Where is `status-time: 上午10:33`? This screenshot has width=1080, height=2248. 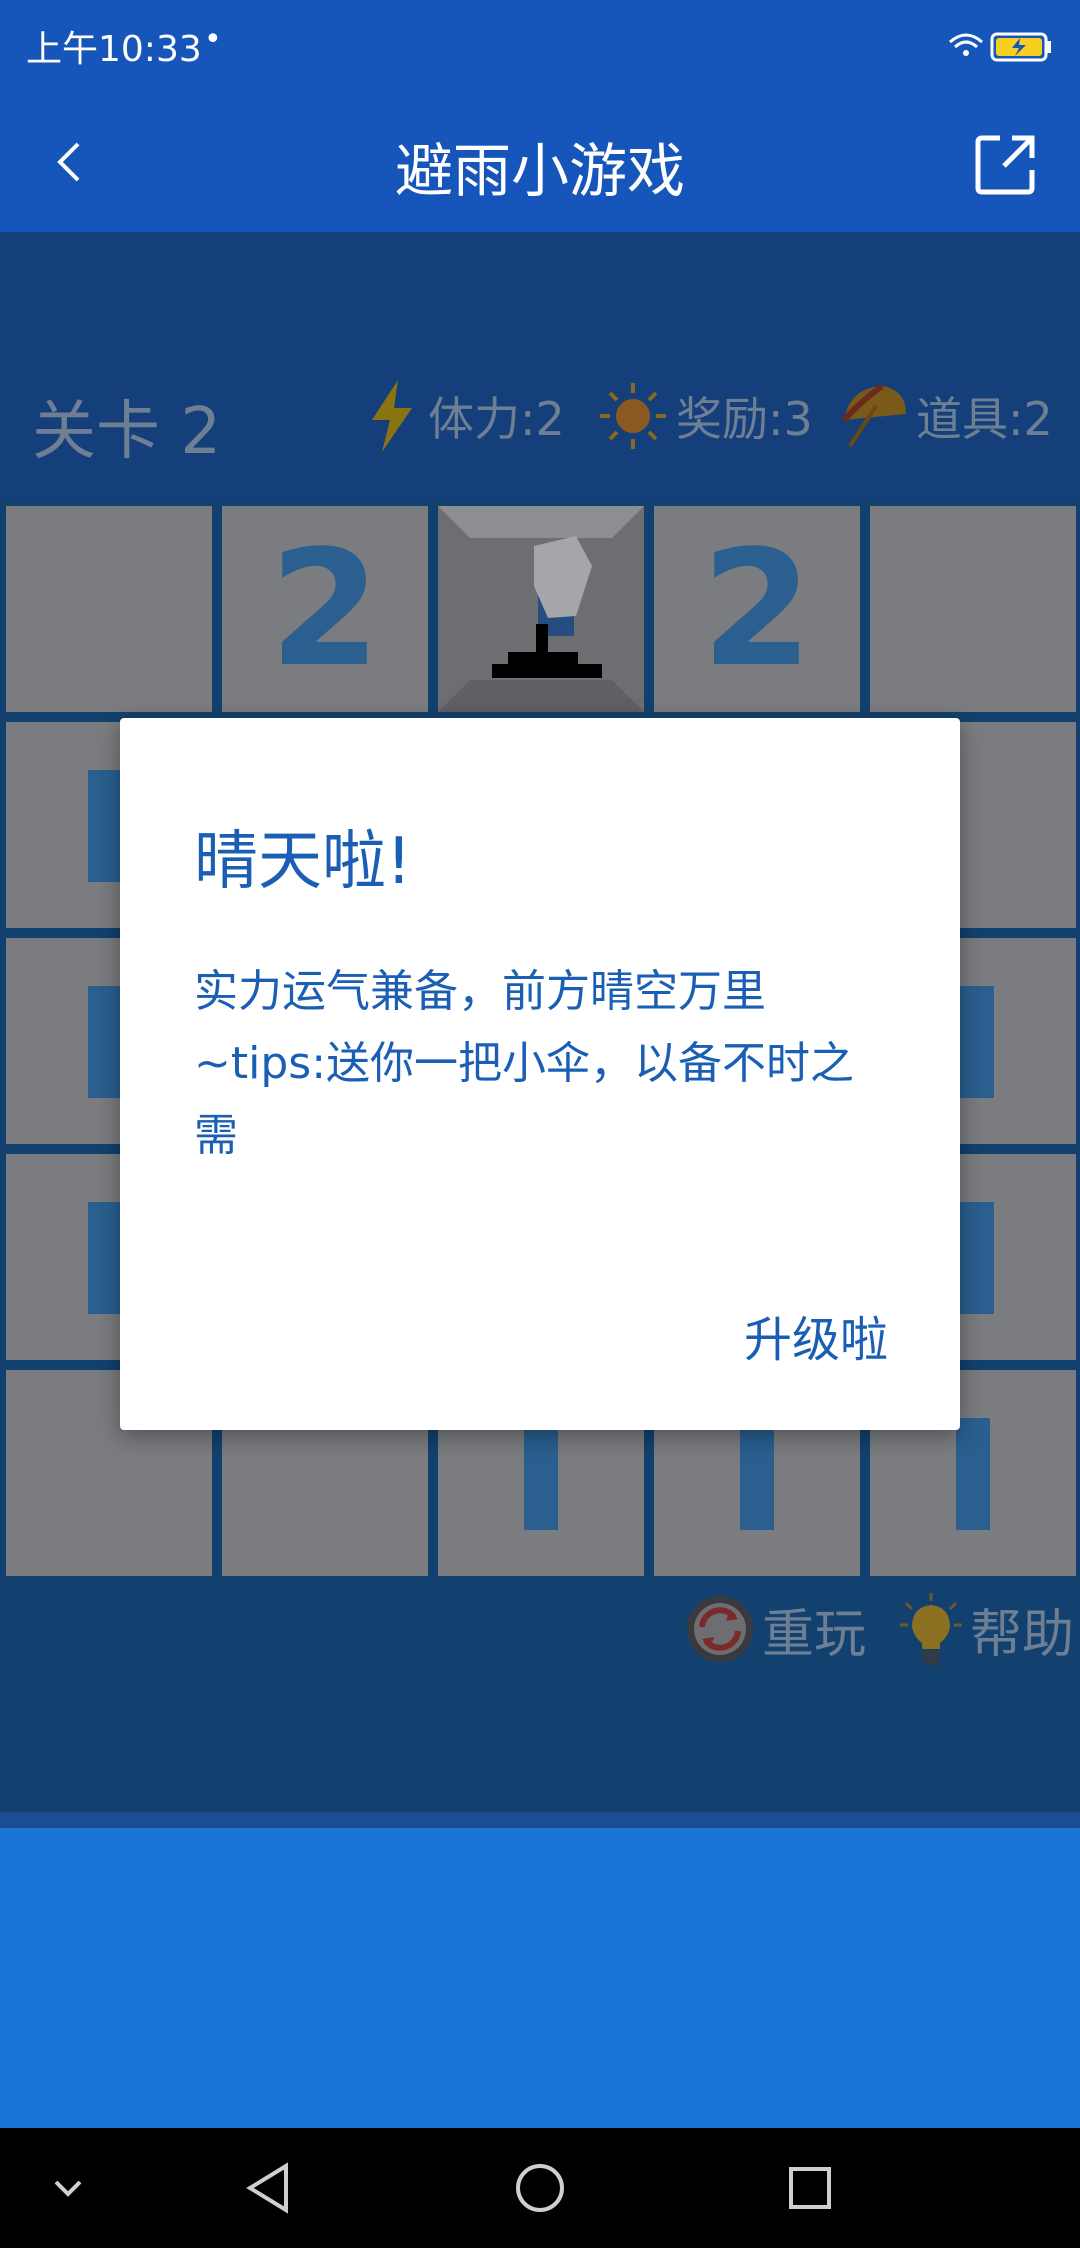
status-time: 上午10:33 is located at coordinates (114, 49).